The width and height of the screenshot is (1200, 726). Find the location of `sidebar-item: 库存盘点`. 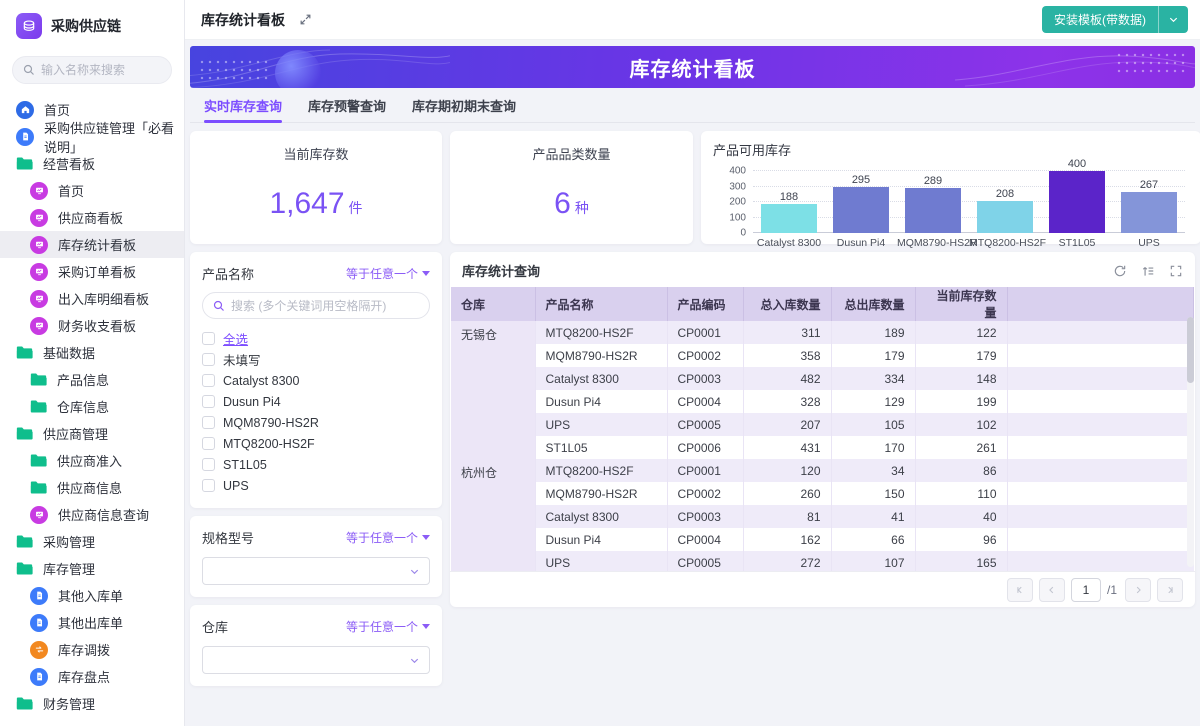

sidebar-item: 库存盘点 is located at coordinates (92, 676).